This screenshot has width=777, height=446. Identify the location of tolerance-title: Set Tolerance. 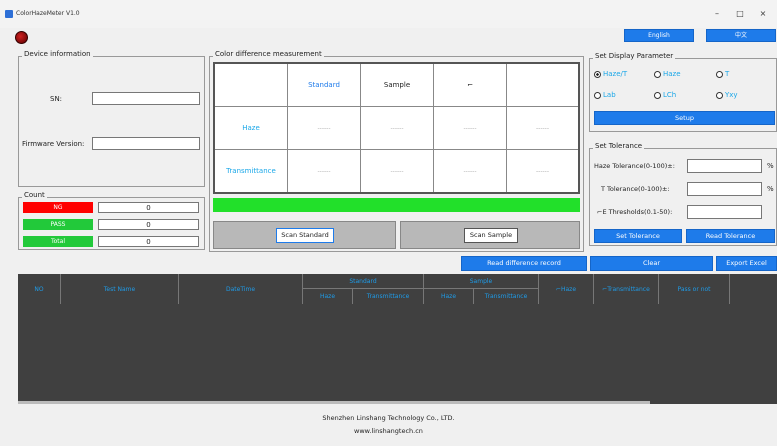
(619, 146).